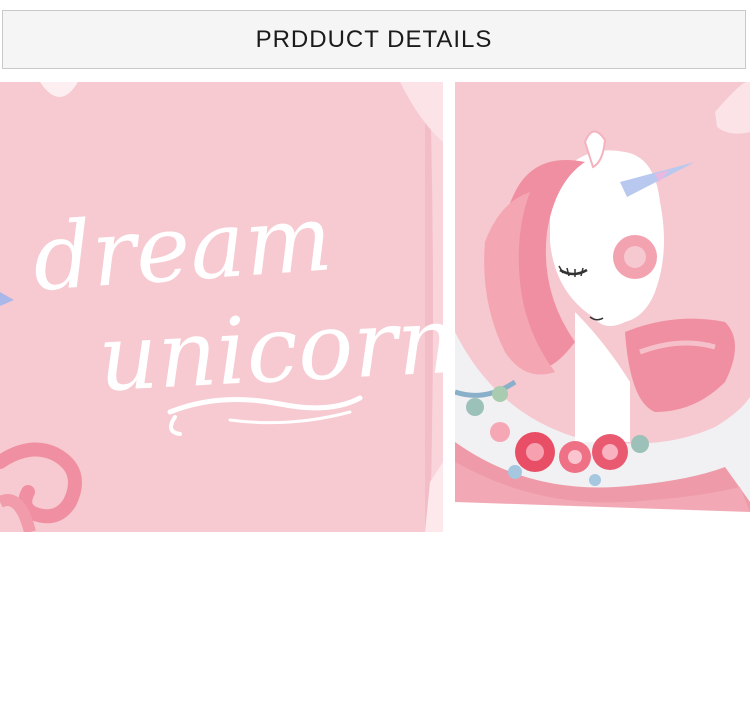 The width and height of the screenshot is (750, 701). What do you see at coordinates (269, 350) in the screenshot?
I see `lettering-unicorn: unicorn` at bounding box center [269, 350].